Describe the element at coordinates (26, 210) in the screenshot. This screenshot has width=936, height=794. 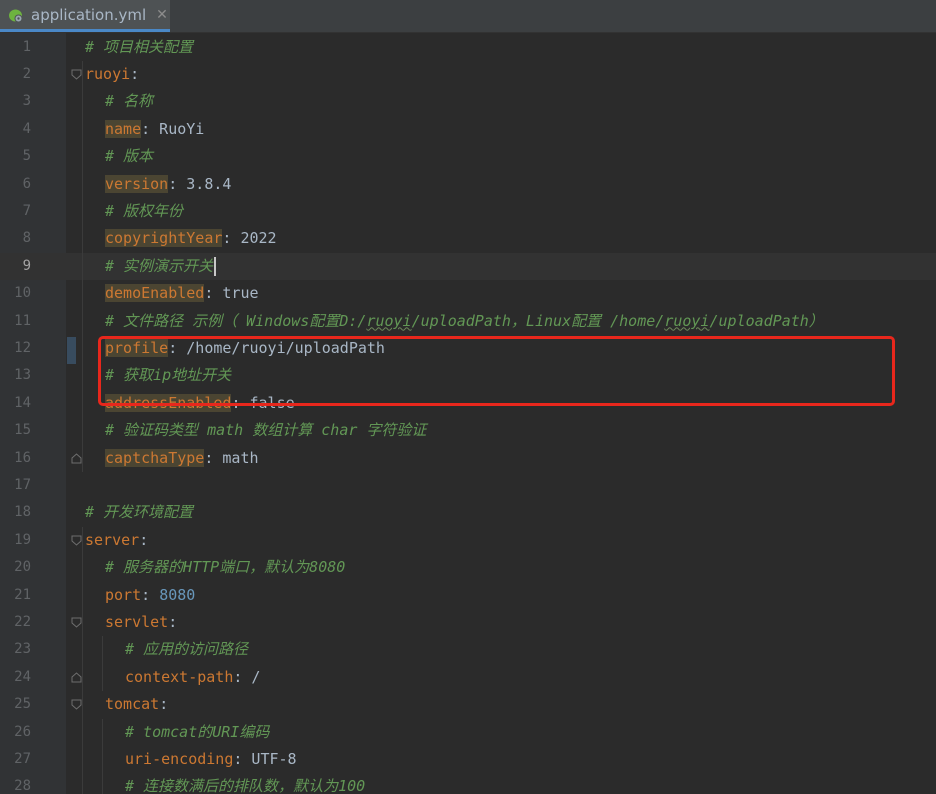
I see `line-number: 7` at that location.